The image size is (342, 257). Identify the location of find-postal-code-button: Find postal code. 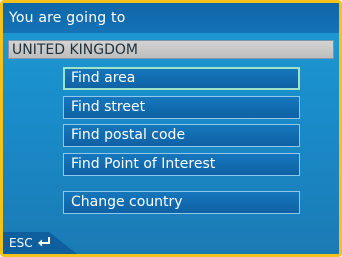
(181, 135).